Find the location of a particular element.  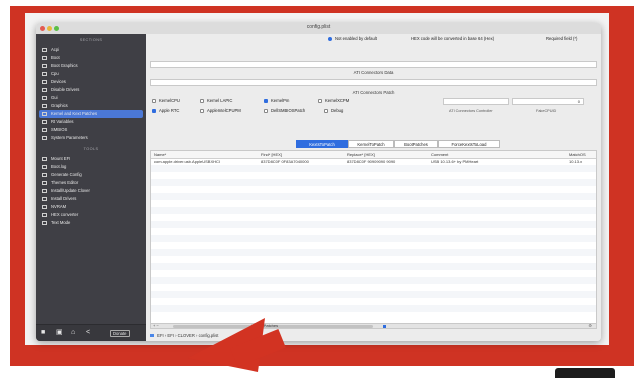

red-arrow-annotation is located at coordinates (237, 345).